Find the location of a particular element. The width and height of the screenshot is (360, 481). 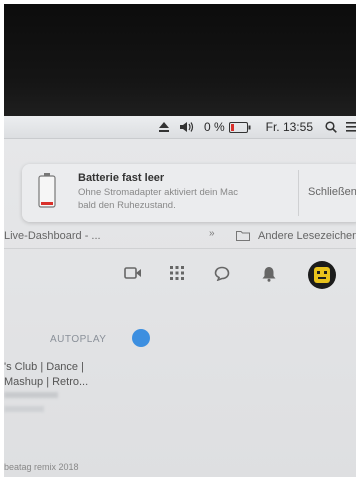

chat-icon is located at coordinates (222, 273).